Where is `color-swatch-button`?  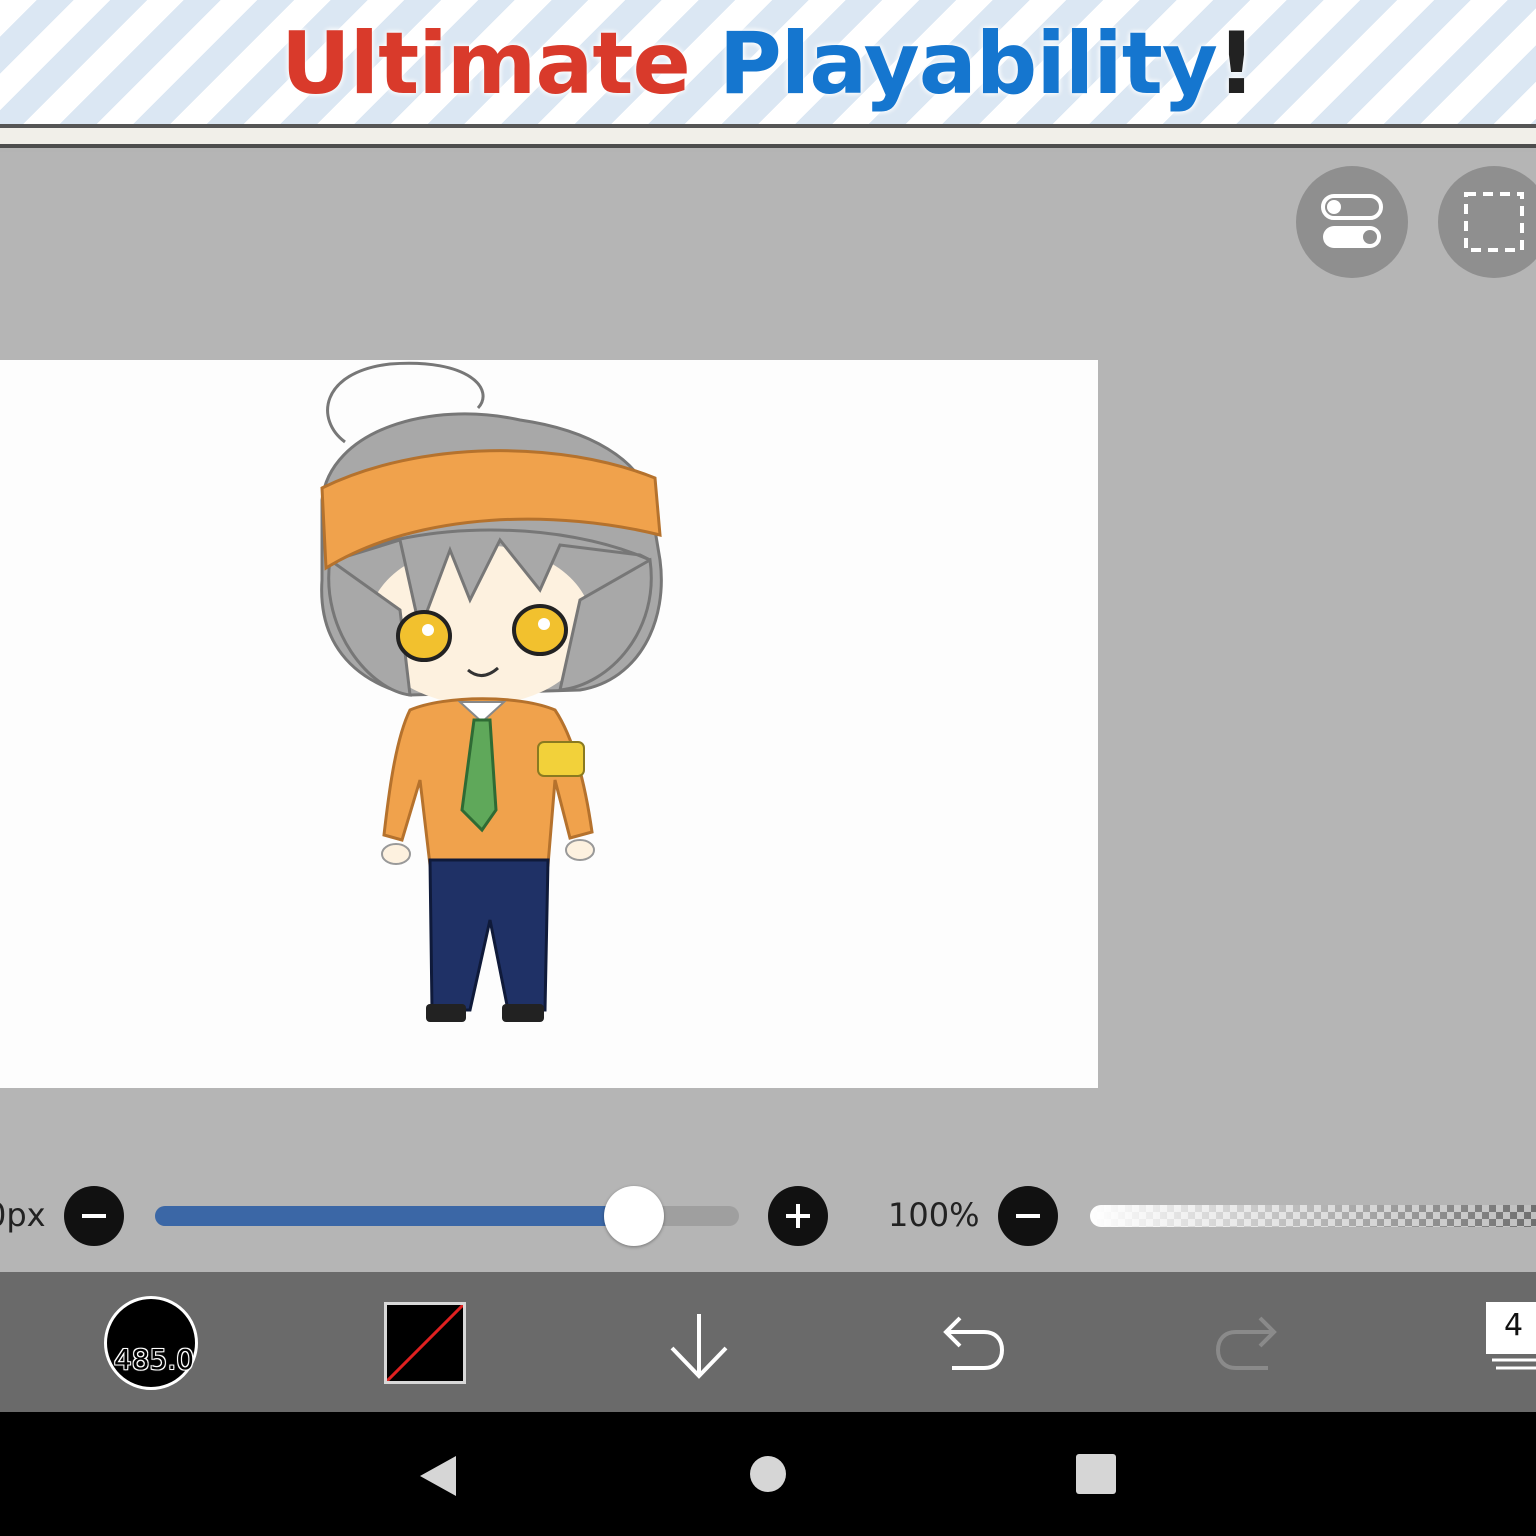
color-swatch-button is located at coordinates (425, 1343).